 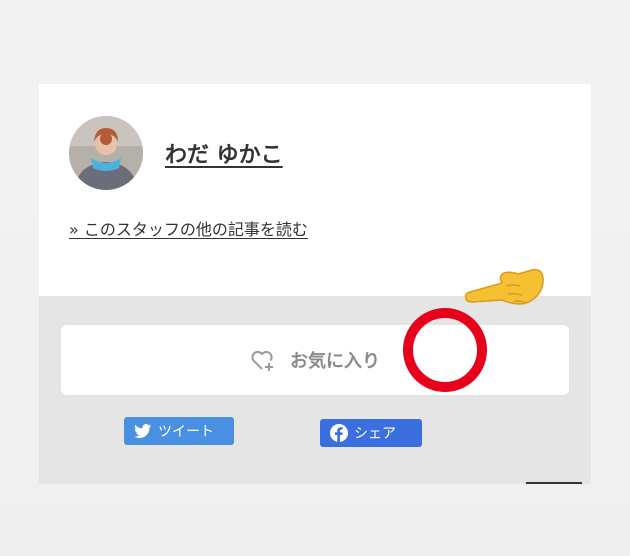 I want to click on author-name-link: わだ ゆかこ, so click(x=224, y=153).